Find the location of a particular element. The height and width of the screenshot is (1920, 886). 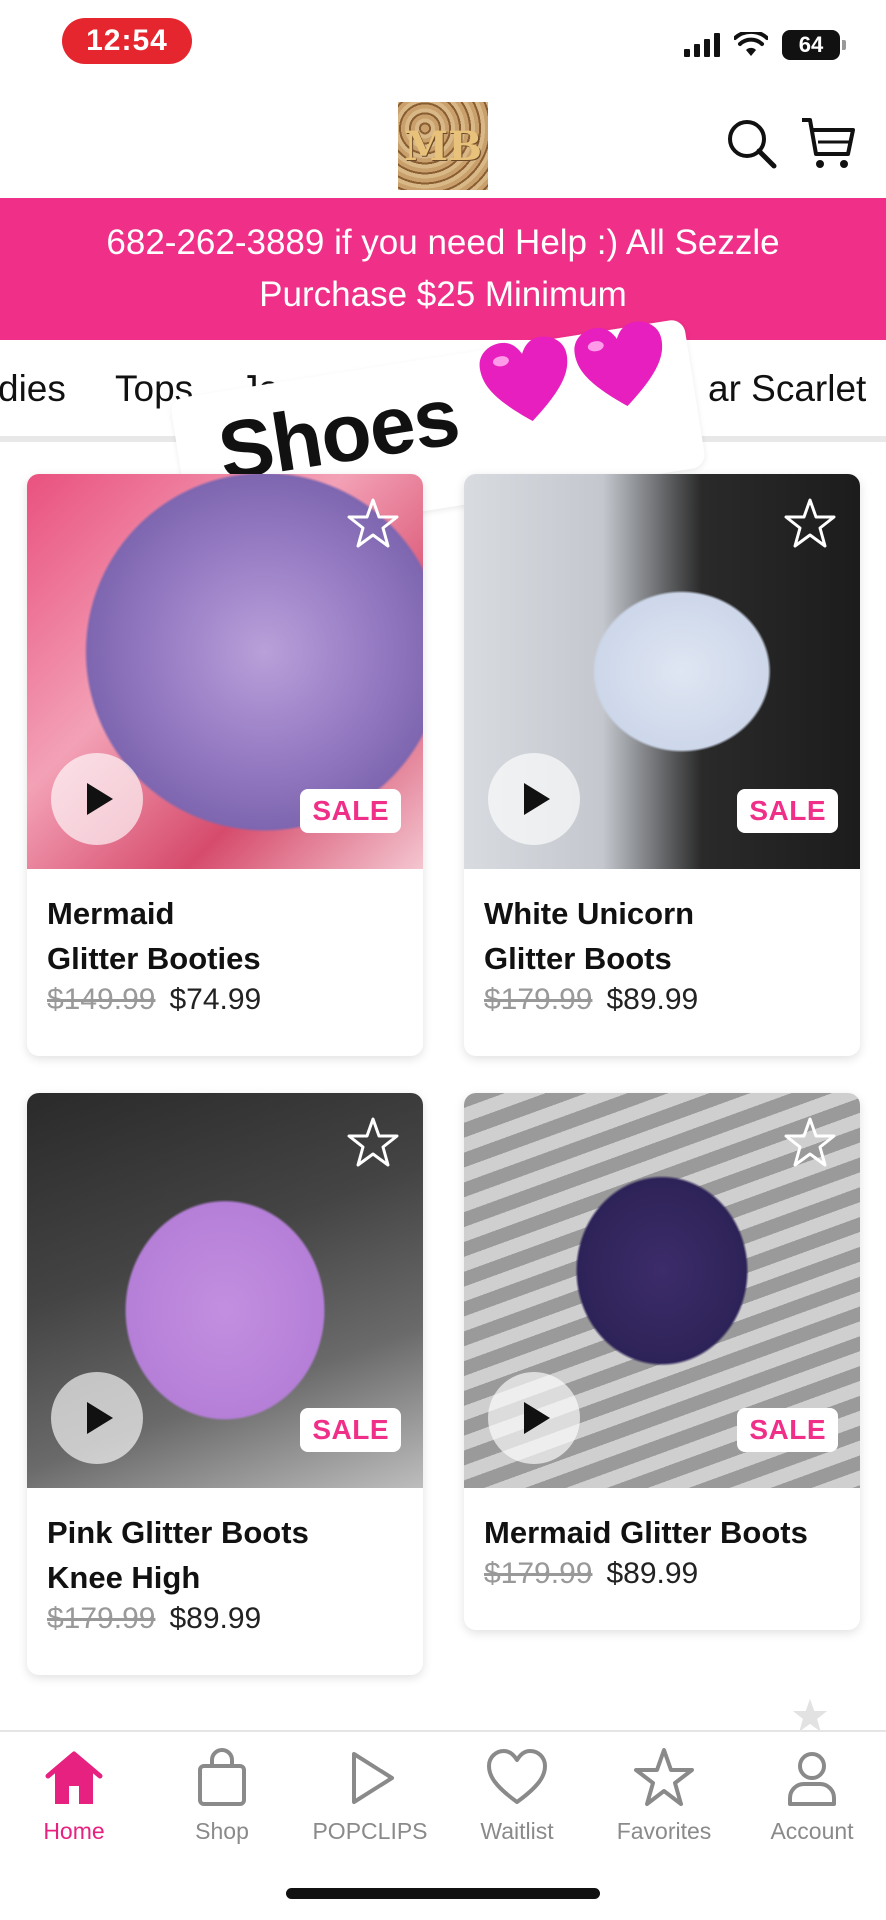

nav-account: Account is located at coordinates (812, 1795).